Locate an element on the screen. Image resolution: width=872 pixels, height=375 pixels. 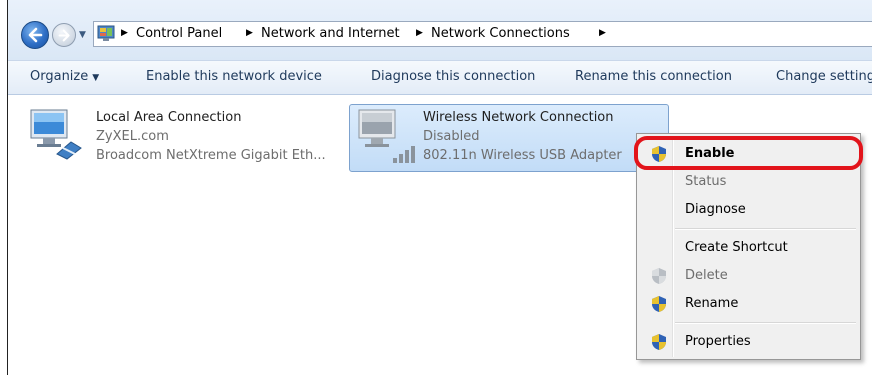
menu-item-status: Status is located at coordinates (748, 182).